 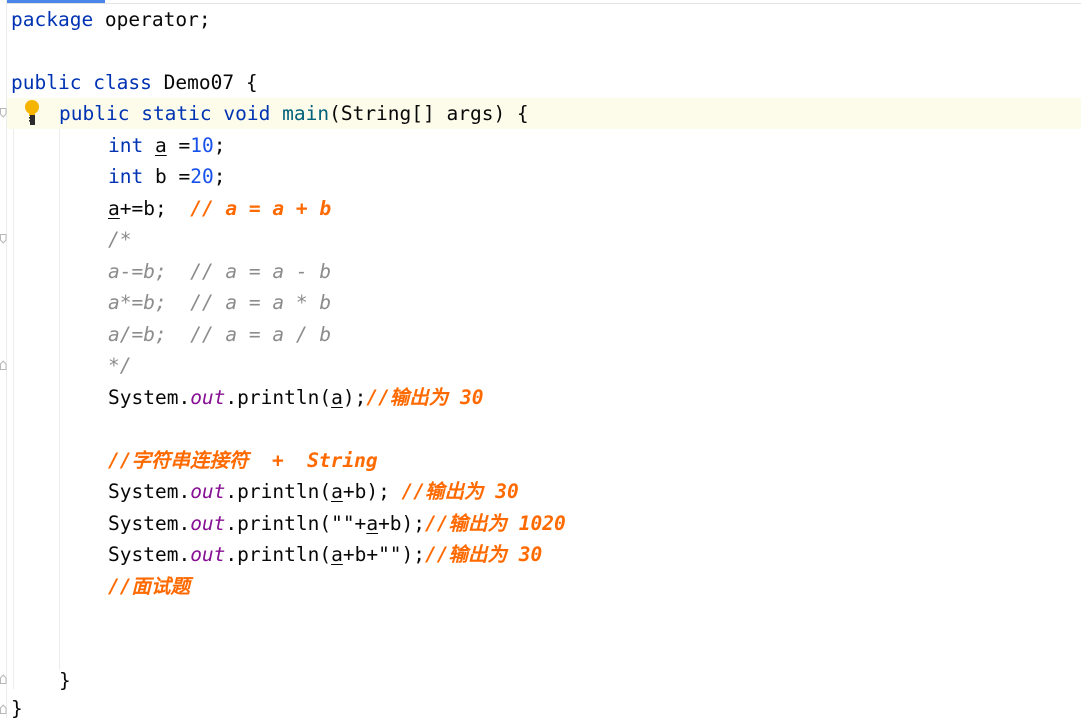 I want to click on block-comment-line: */, so click(x=119, y=365).